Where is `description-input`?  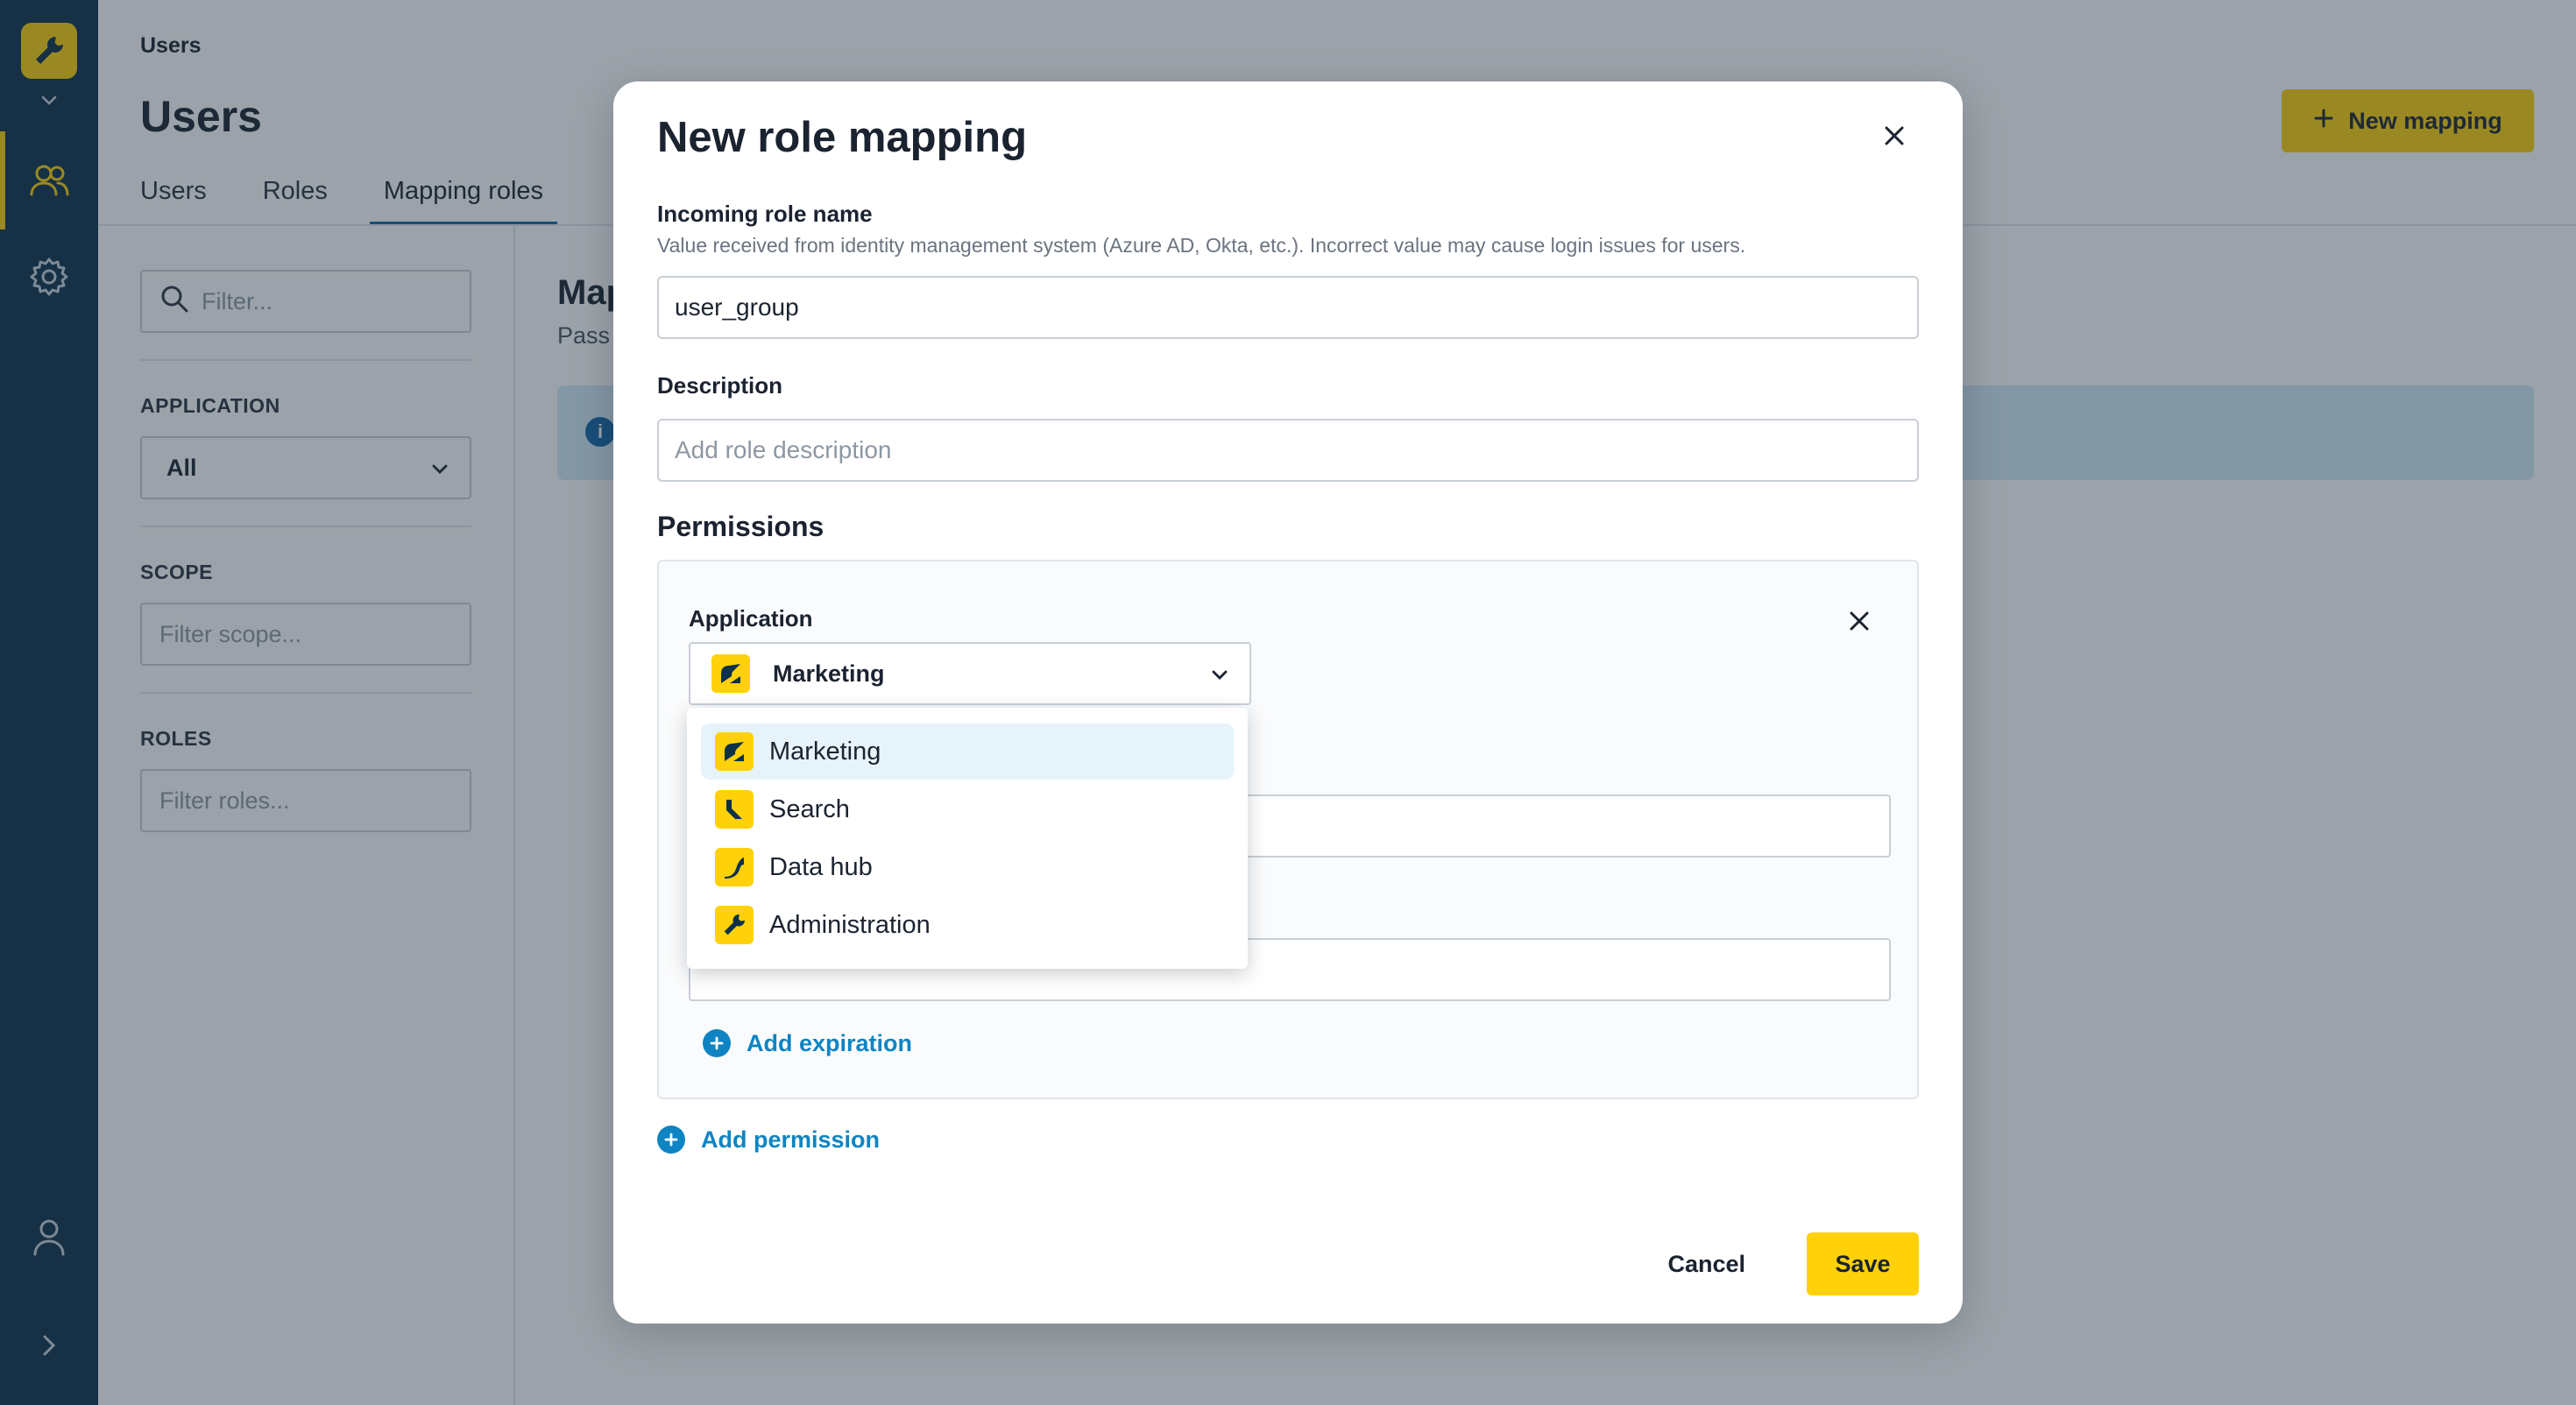 description-input is located at coordinates (1288, 450).